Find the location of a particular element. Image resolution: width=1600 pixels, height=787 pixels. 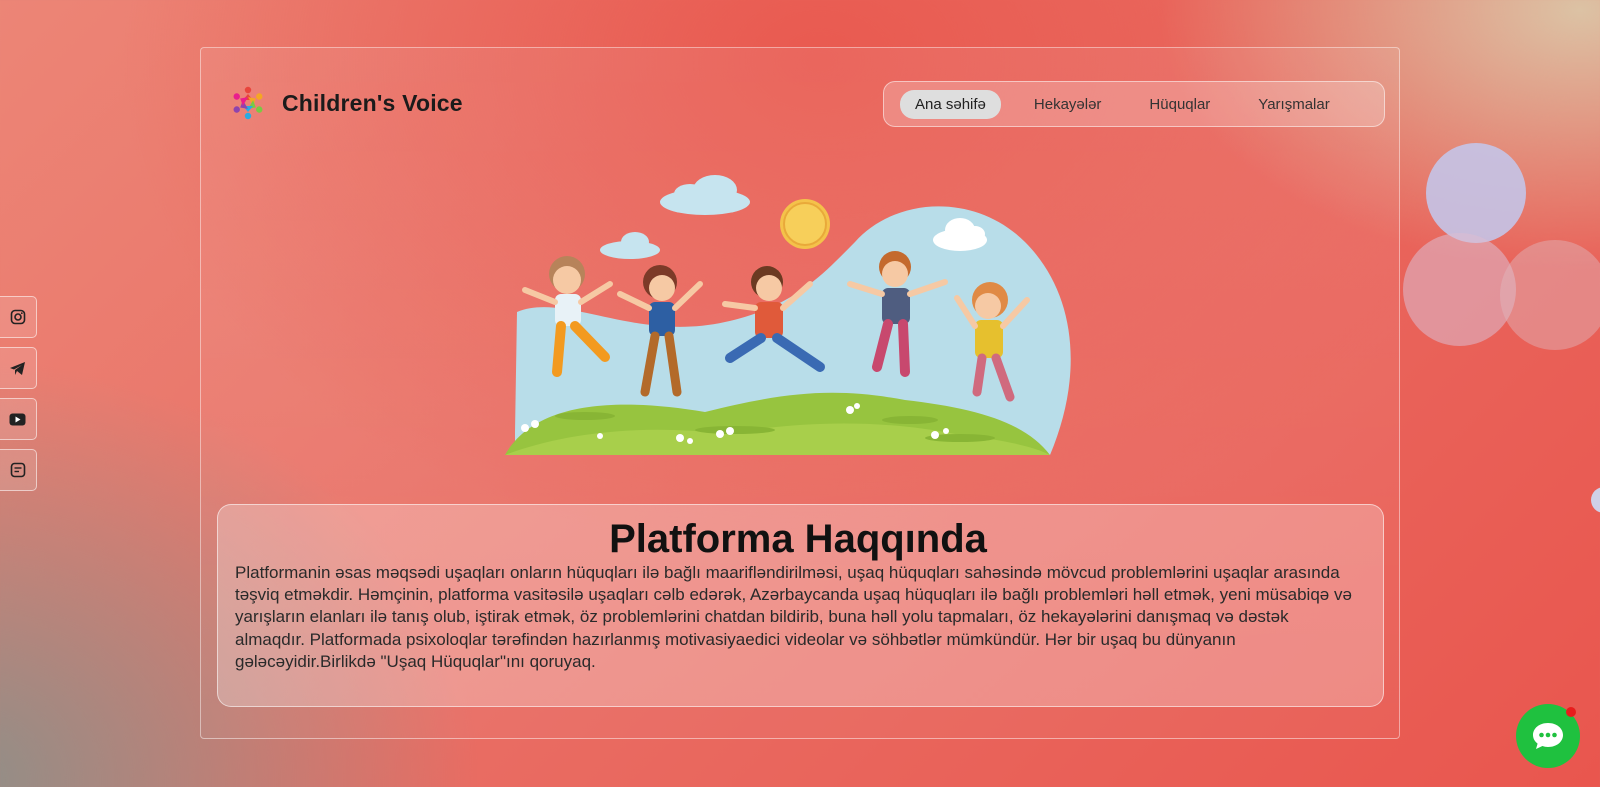

youtube-icon is located at coordinates (17, 419).